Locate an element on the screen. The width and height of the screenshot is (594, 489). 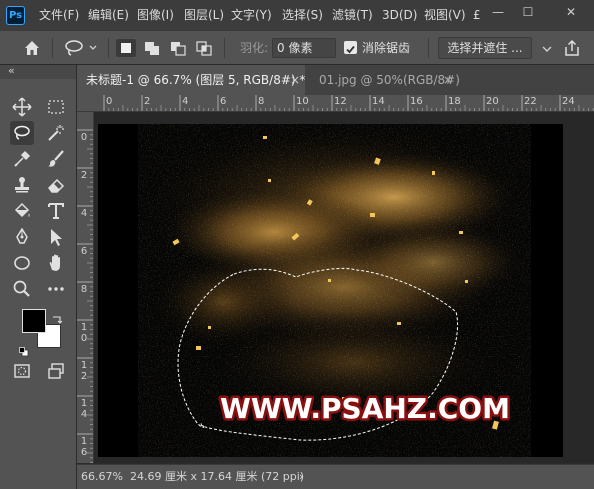
maximize-button: ☐ is located at coordinates (528, 13).